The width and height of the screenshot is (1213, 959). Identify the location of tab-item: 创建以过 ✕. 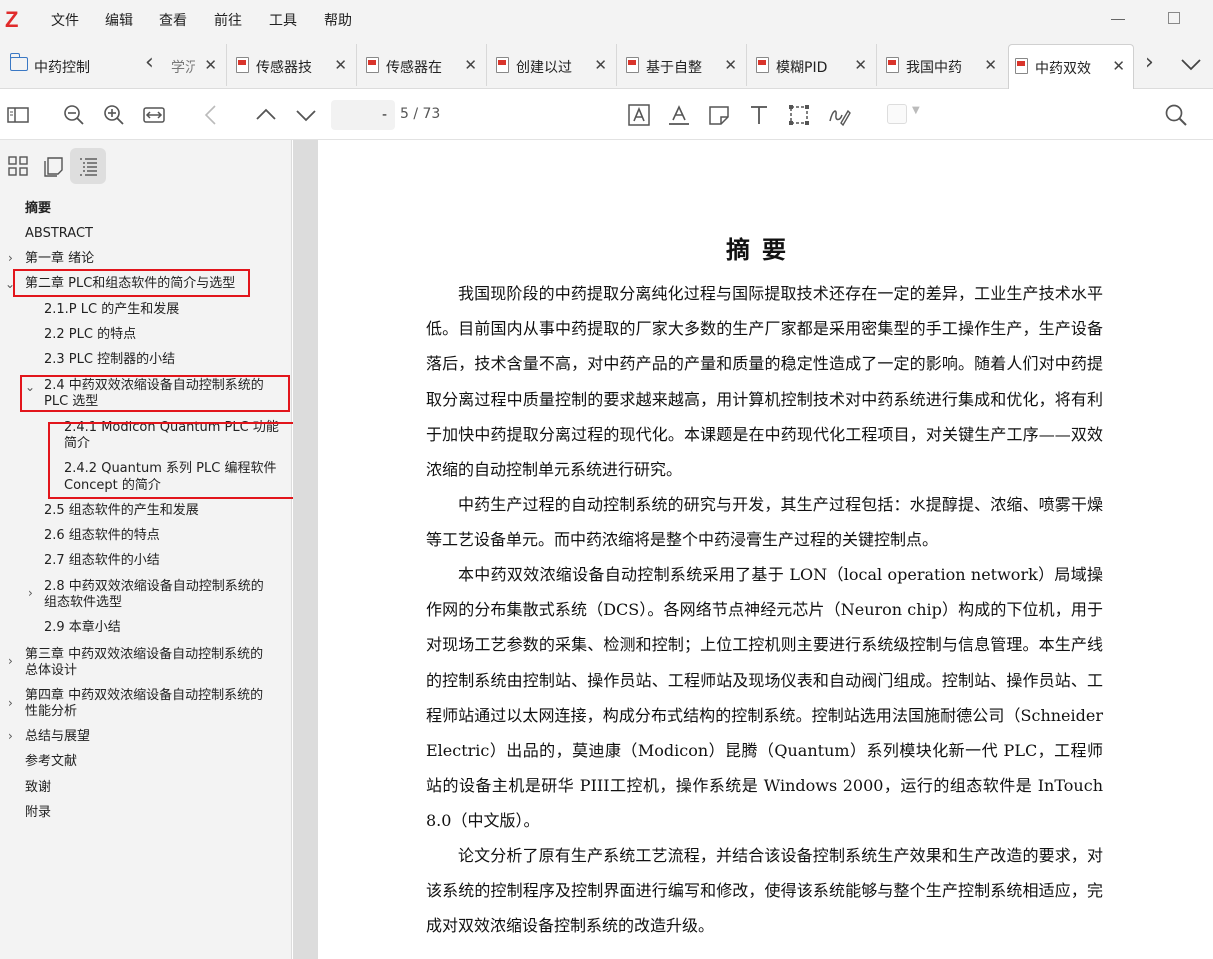
(552, 65).